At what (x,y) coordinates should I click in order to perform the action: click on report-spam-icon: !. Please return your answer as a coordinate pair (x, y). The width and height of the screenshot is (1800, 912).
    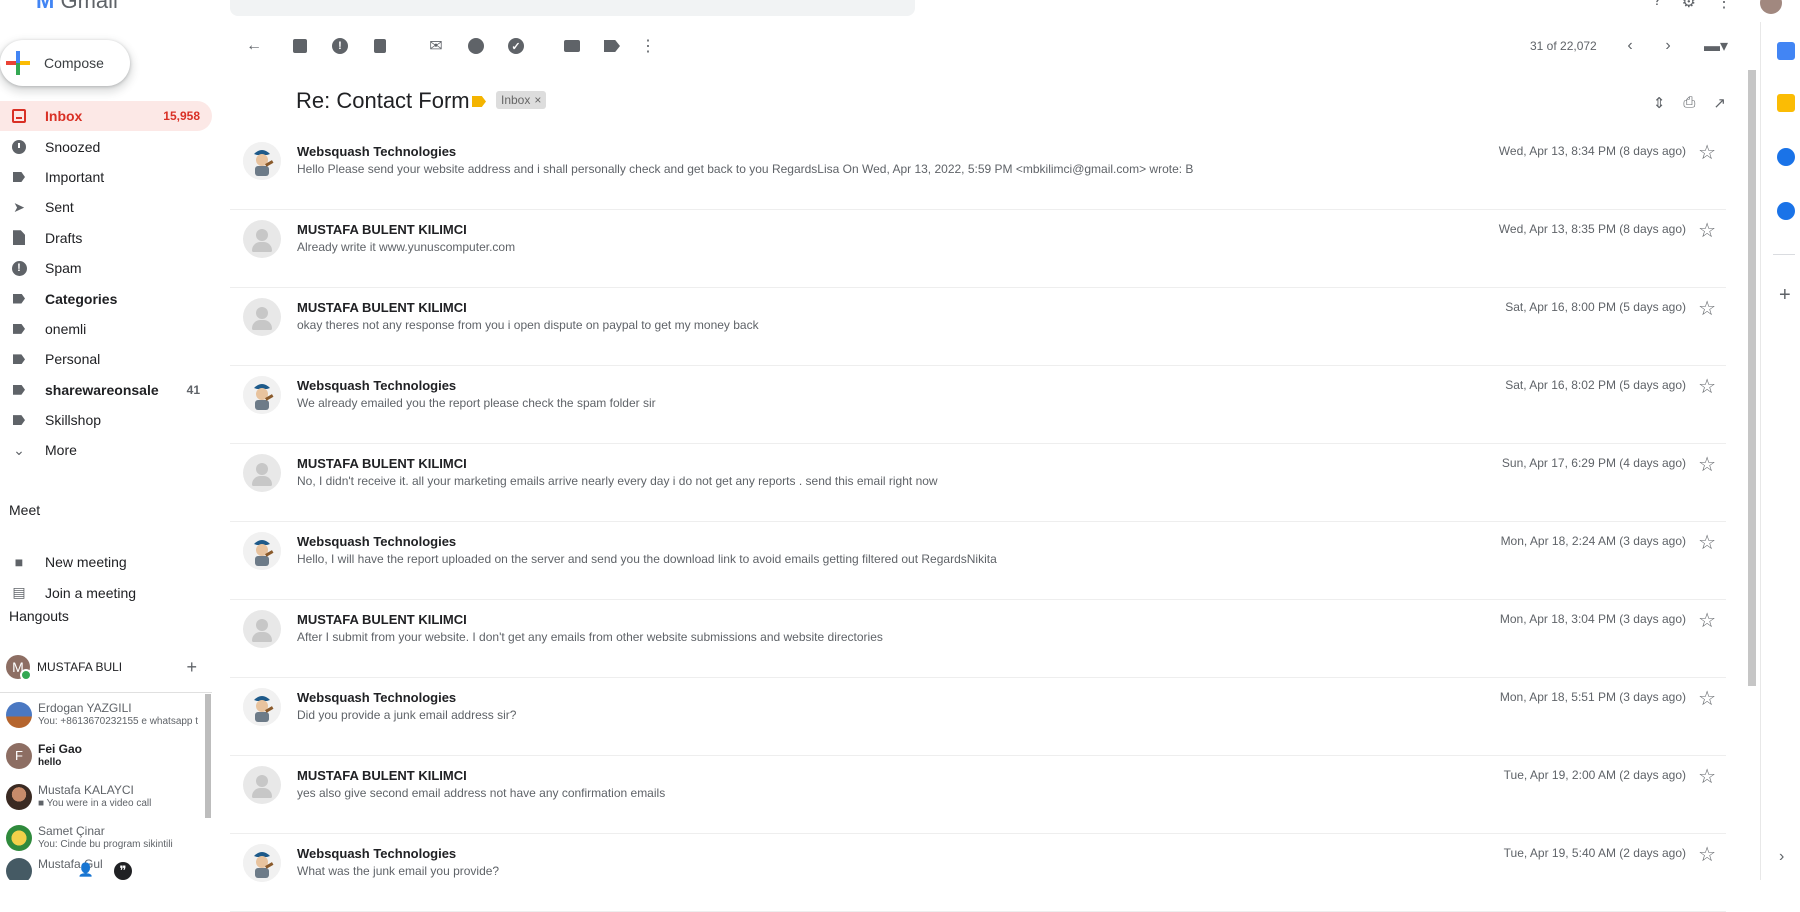
    Looking at the image, I should click on (340, 46).